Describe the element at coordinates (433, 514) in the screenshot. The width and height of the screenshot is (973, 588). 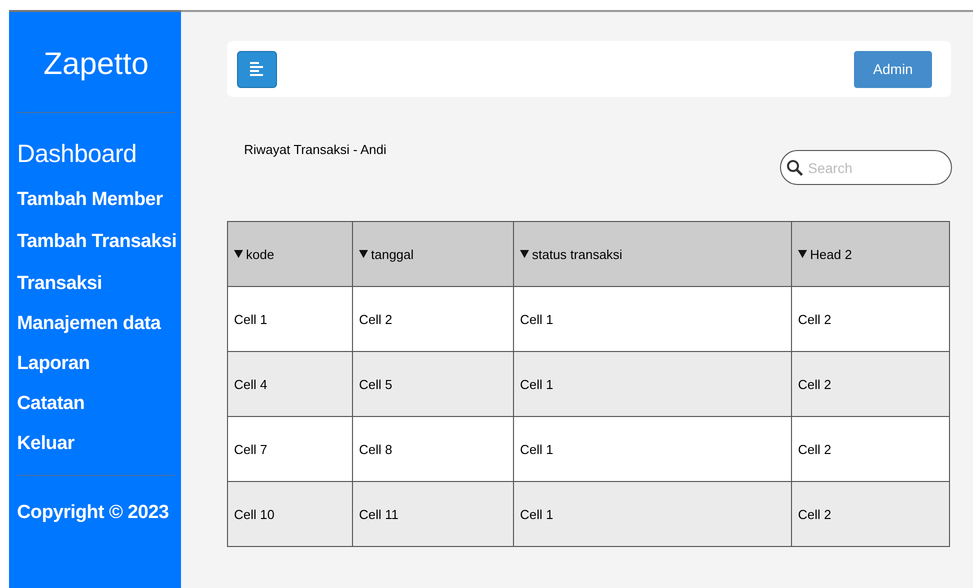
I see `table-cell: Cell 11` at that location.